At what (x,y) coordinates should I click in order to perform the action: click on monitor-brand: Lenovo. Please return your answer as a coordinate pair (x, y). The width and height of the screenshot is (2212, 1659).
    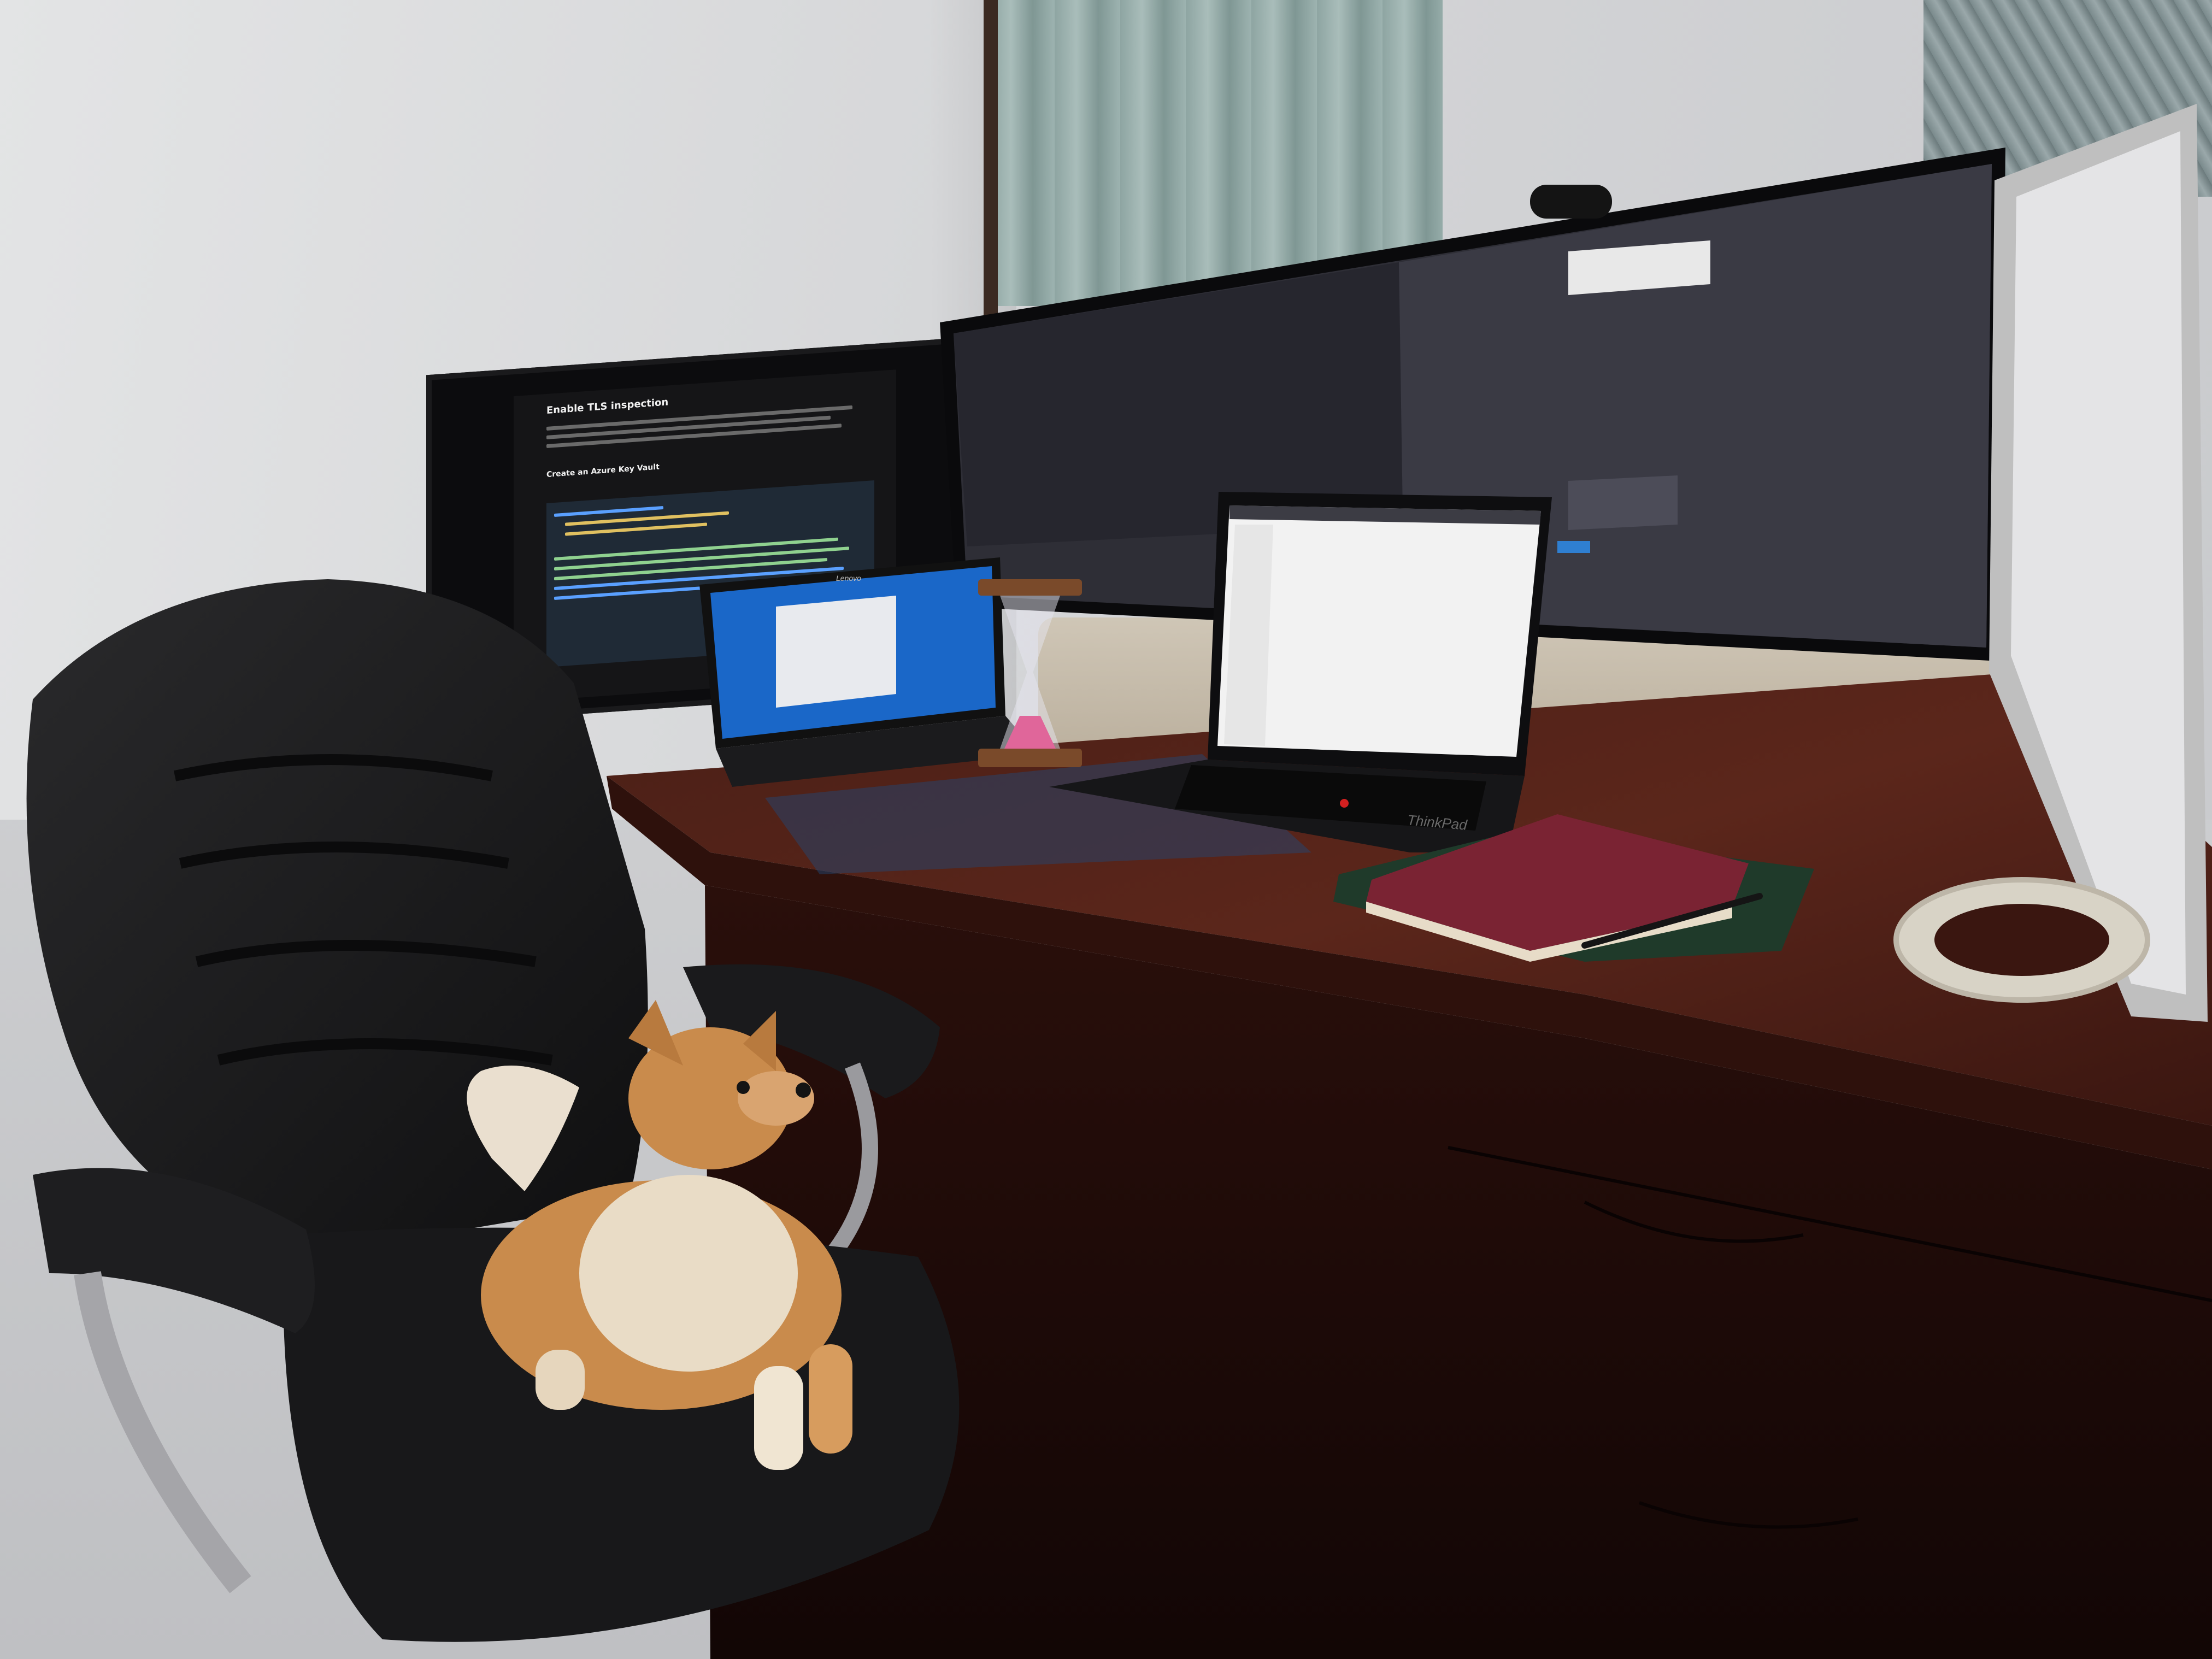
    Looking at the image, I should click on (848, 578).